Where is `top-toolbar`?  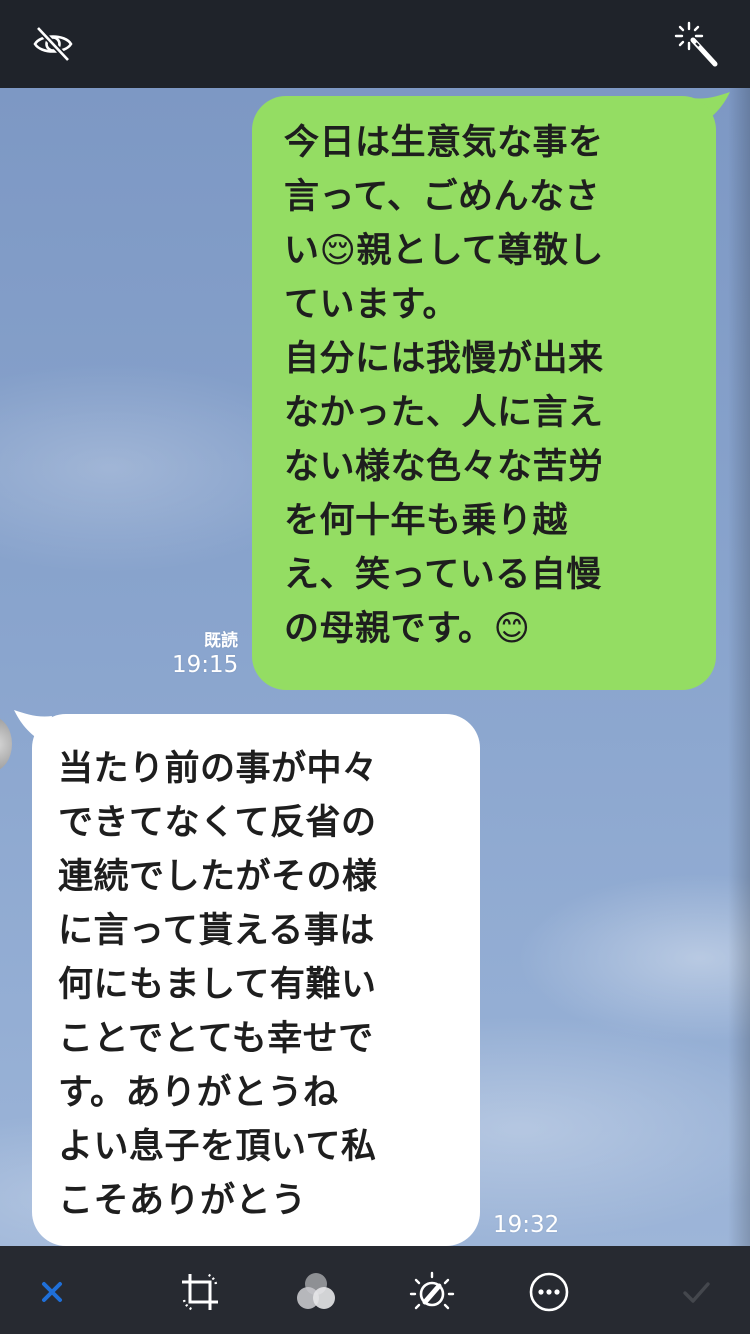 top-toolbar is located at coordinates (375, 44).